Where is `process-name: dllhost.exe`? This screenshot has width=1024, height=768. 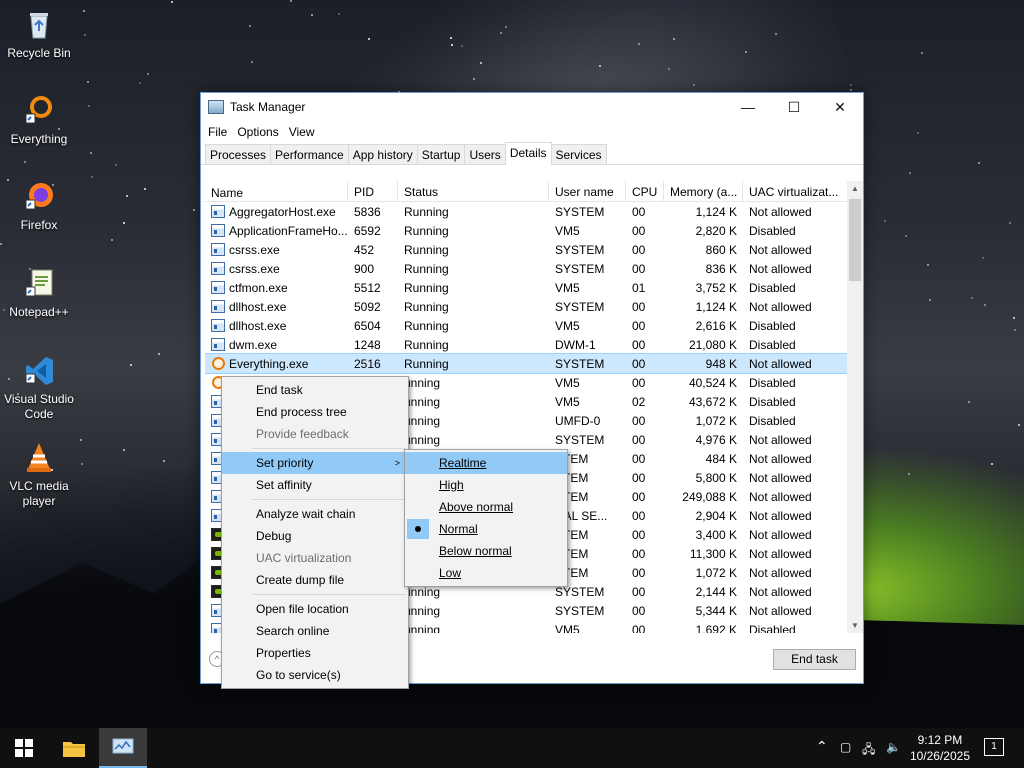 process-name: dllhost.exe is located at coordinates (258, 306).